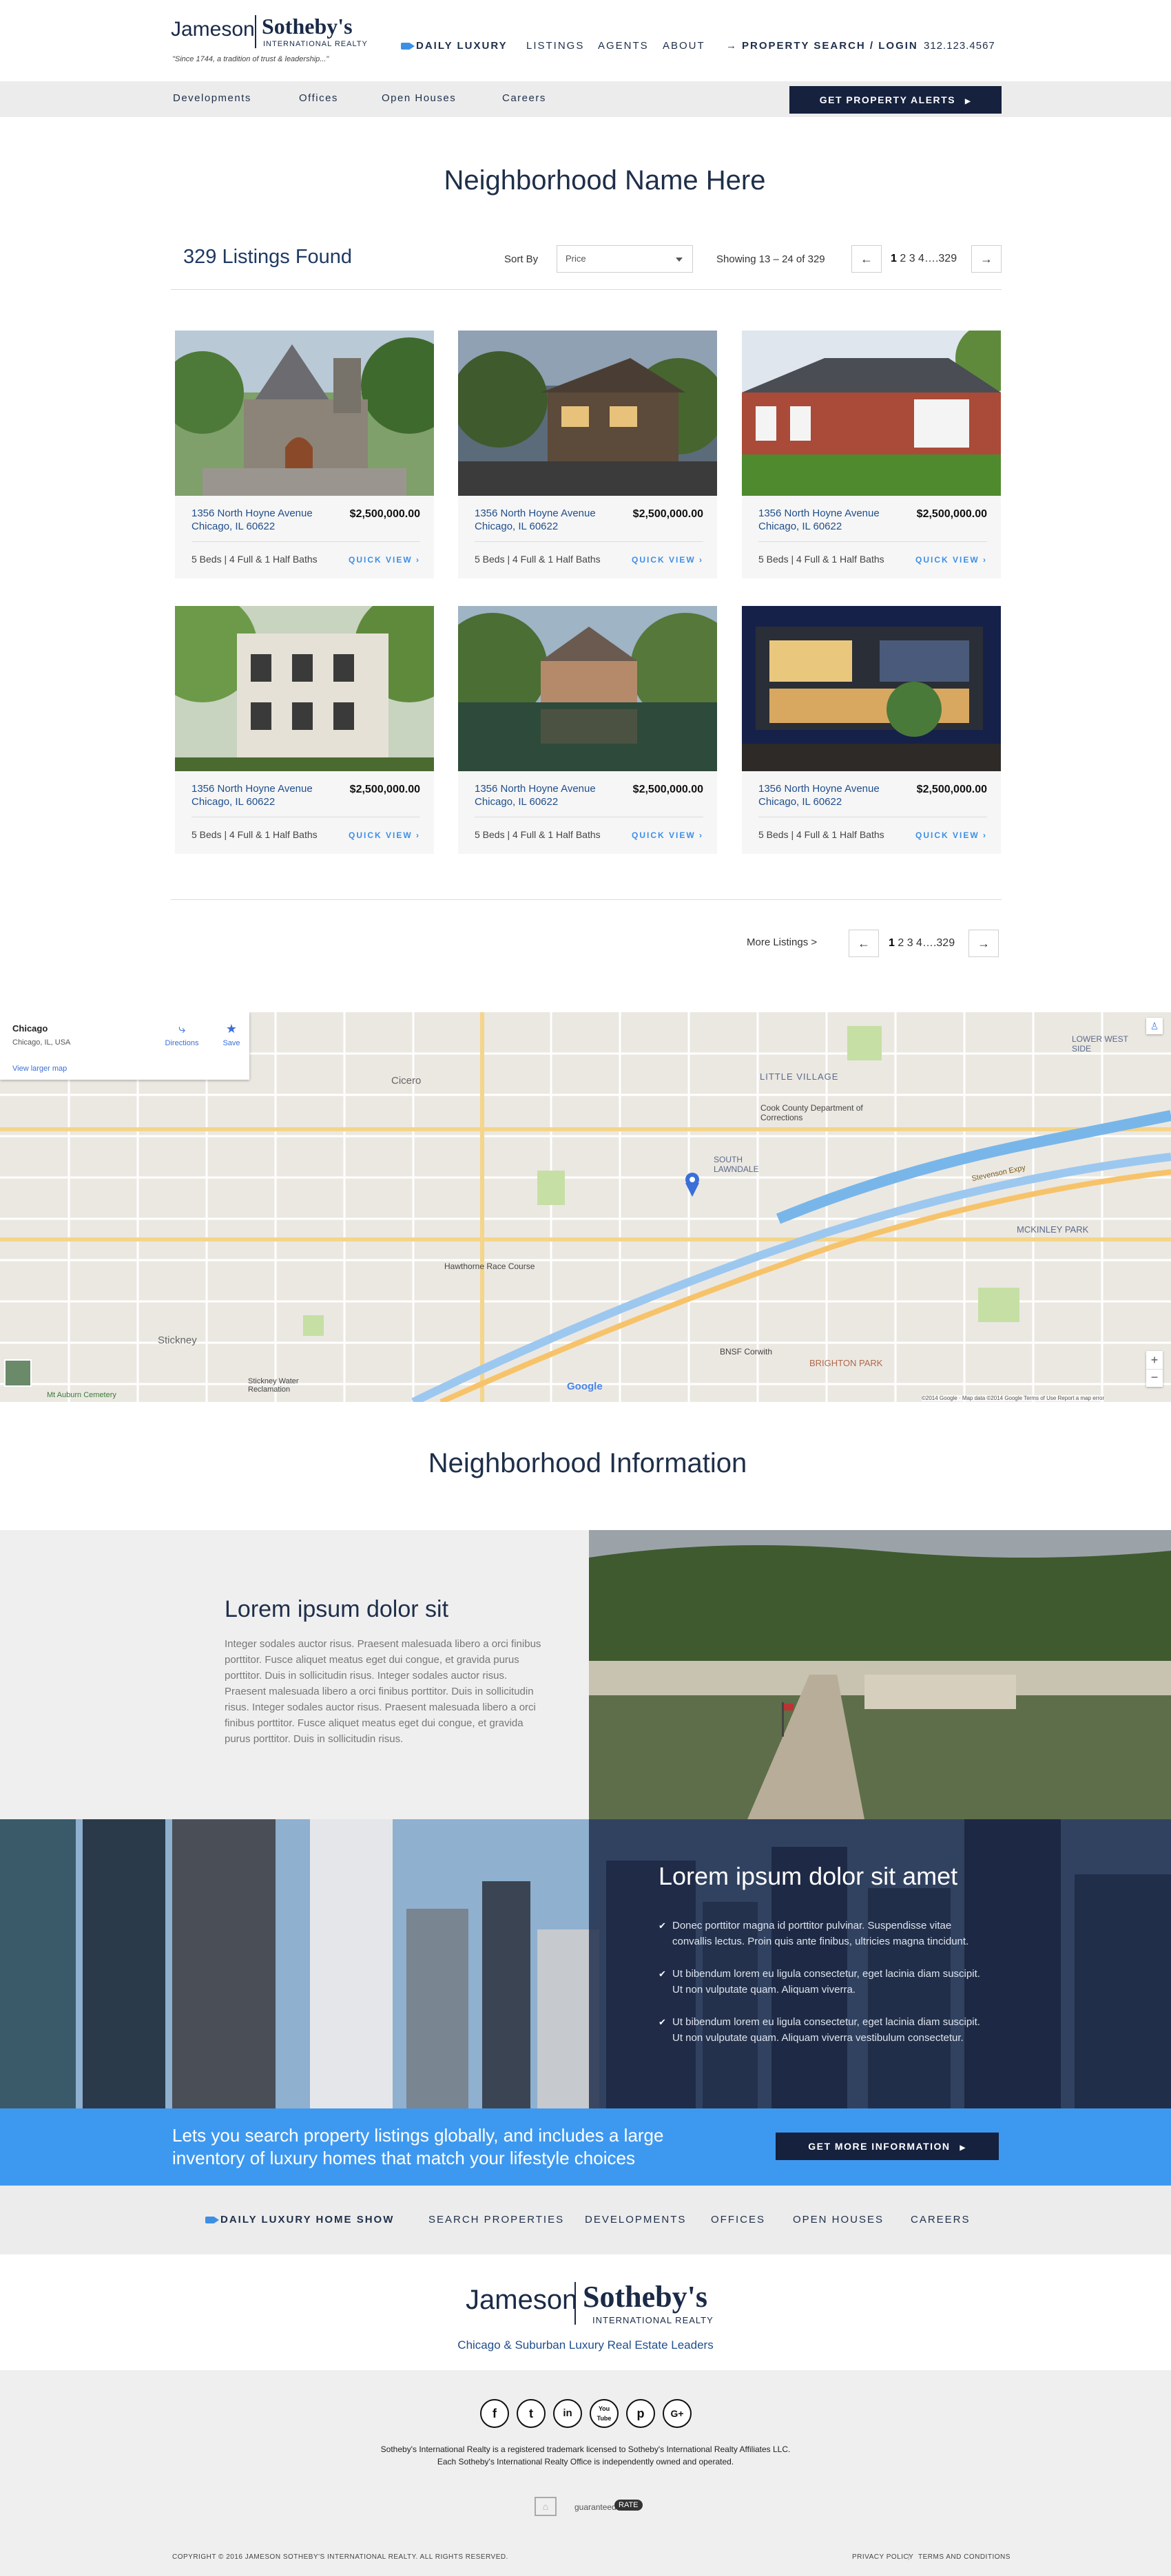 The height and width of the screenshot is (2576, 1171). Describe the element at coordinates (653, 2320) in the screenshot. I see `footer-logo-sub: INTERNATIONAL REALTY` at that location.